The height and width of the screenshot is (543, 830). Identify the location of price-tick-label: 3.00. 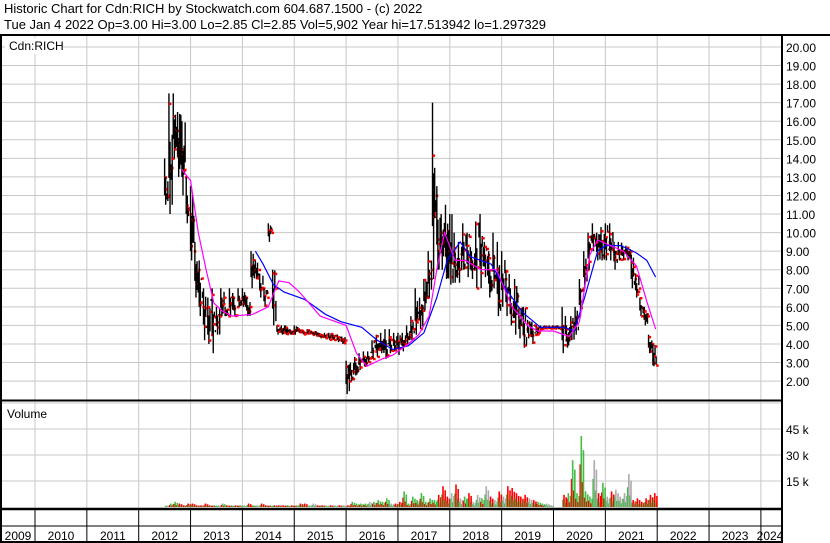
(798, 364).